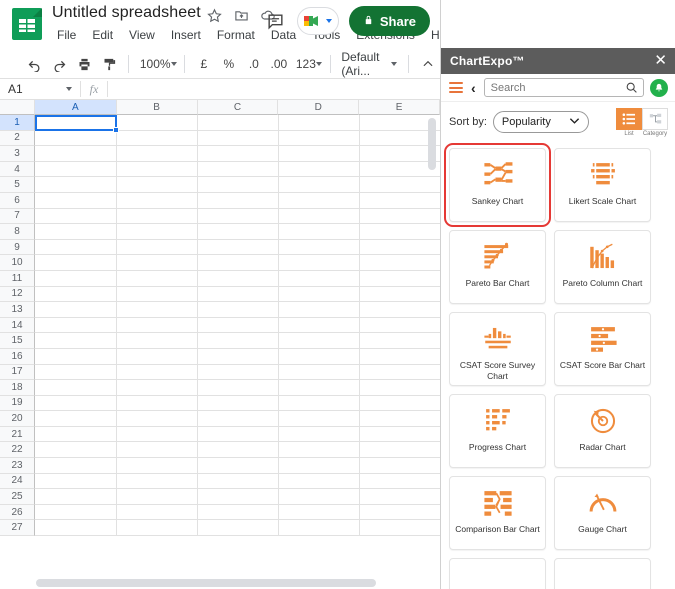 The height and width of the screenshot is (589, 675). I want to click on cell-D4, so click(319, 169).